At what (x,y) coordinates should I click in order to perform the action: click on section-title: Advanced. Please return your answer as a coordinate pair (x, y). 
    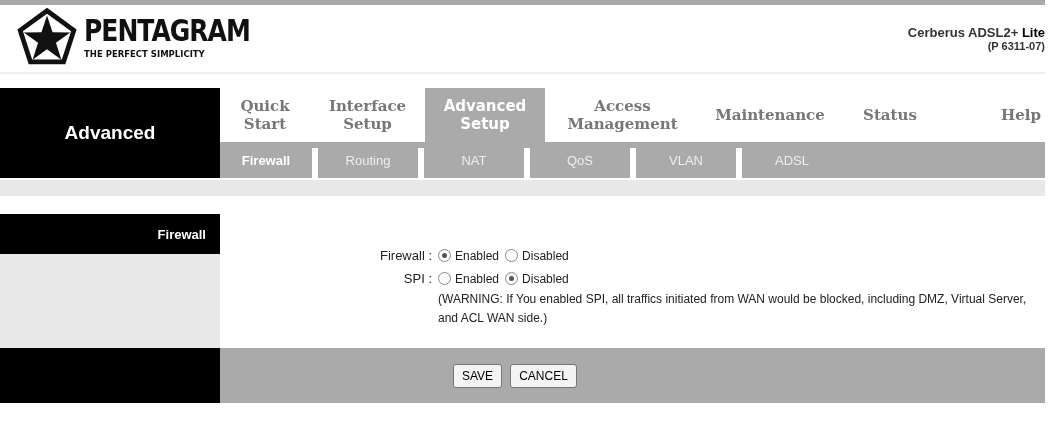
    Looking at the image, I should click on (110, 133).